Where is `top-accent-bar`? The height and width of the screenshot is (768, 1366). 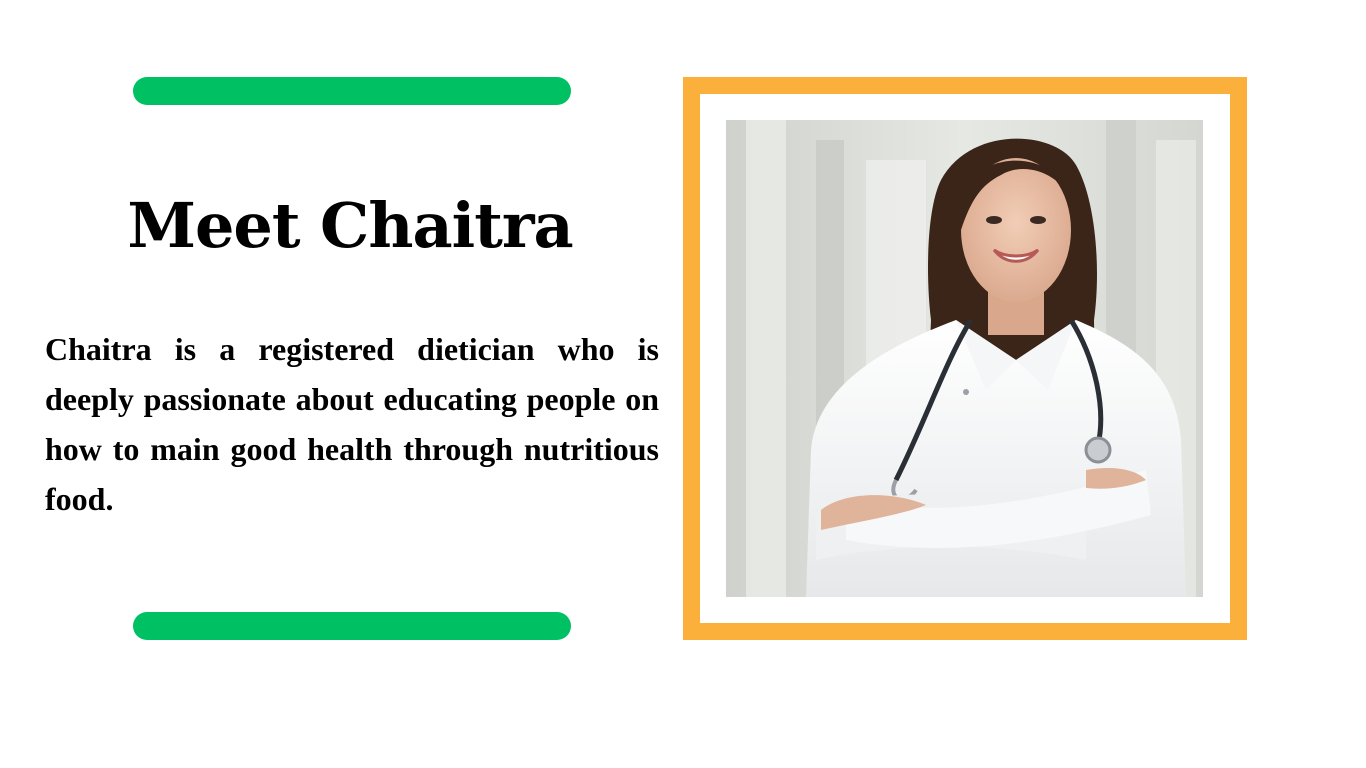 top-accent-bar is located at coordinates (352, 91).